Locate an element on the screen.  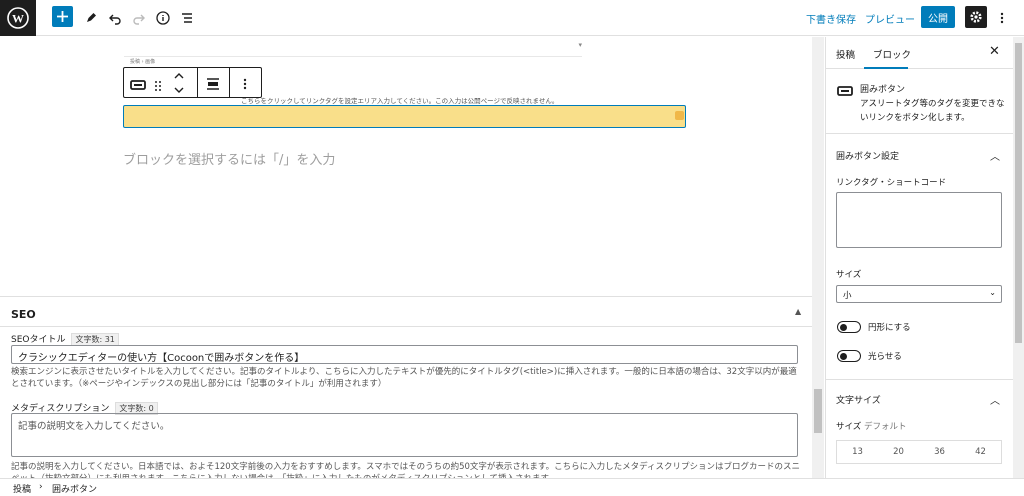
list-view-icon is located at coordinates (187, 18).